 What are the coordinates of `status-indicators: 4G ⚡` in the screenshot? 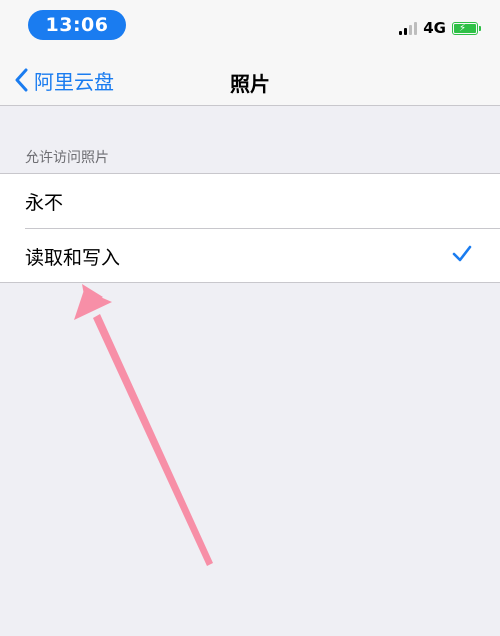 It's located at (440, 28).